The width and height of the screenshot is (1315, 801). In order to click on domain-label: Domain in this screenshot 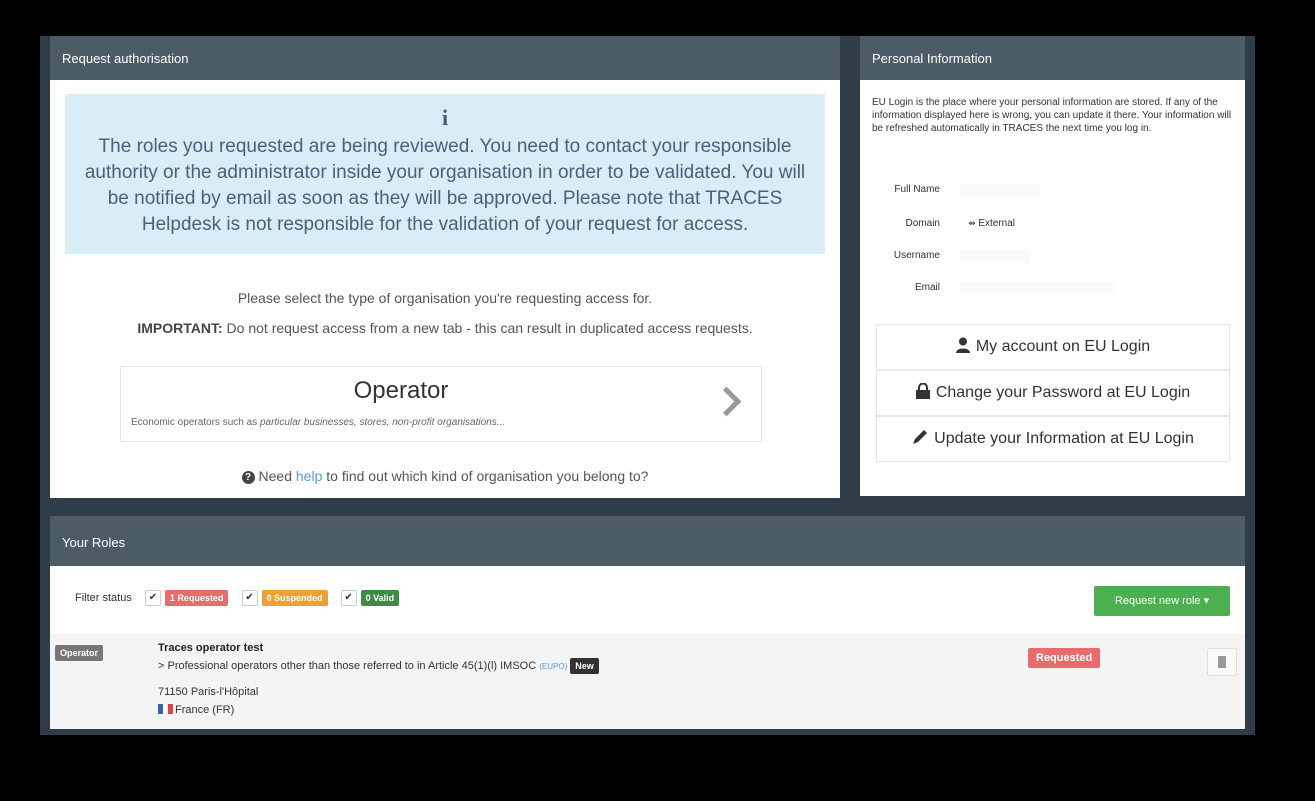, I will do `click(922, 223)`.